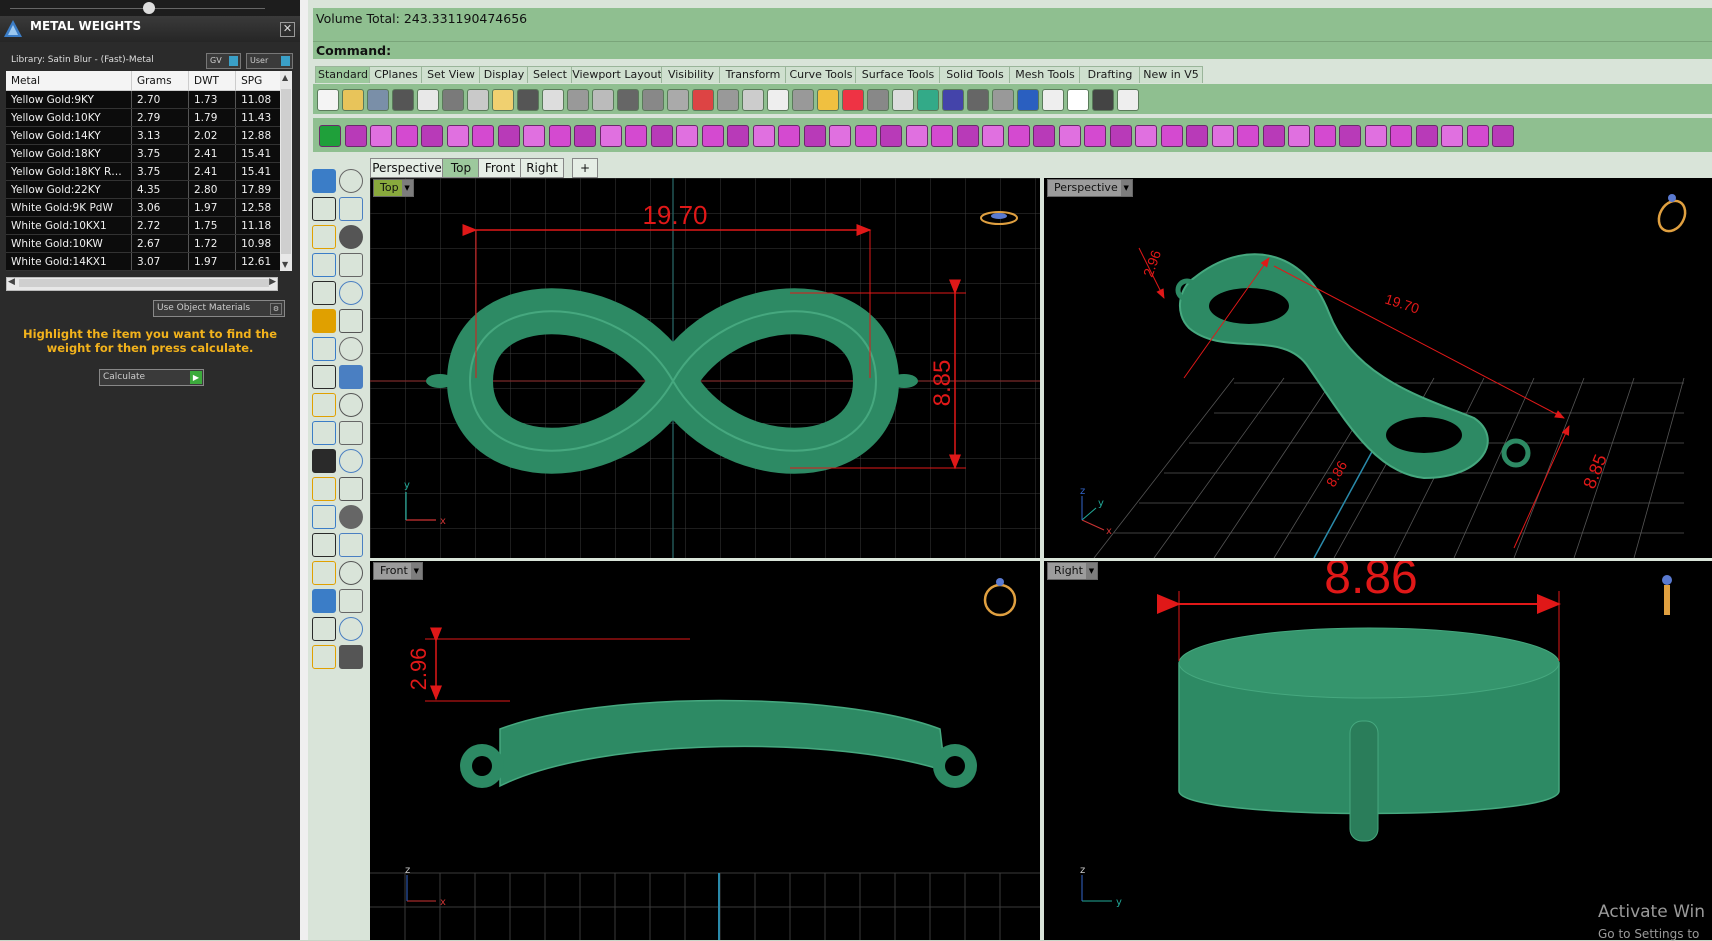 The image size is (1712, 941). I want to click on add-viewport-tab: +, so click(585, 168).